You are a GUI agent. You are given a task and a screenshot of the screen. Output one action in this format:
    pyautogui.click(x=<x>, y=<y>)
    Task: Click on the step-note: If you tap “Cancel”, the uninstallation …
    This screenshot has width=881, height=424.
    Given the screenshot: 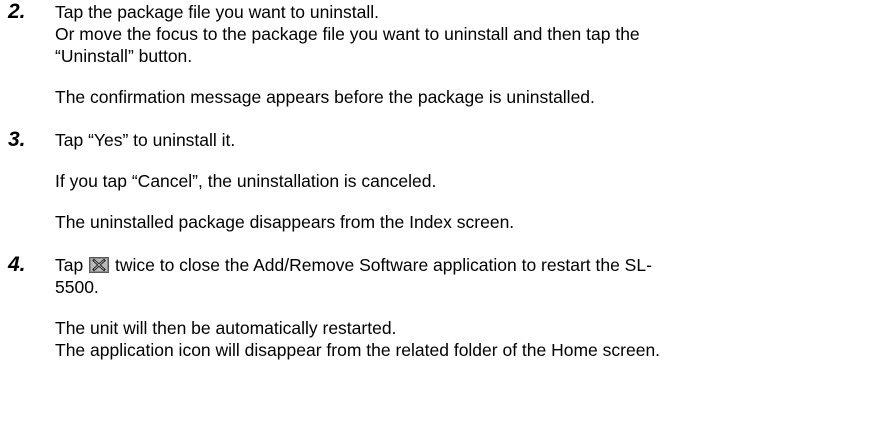 What is the action you would take?
    pyautogui.click(x=246, y=181)
    